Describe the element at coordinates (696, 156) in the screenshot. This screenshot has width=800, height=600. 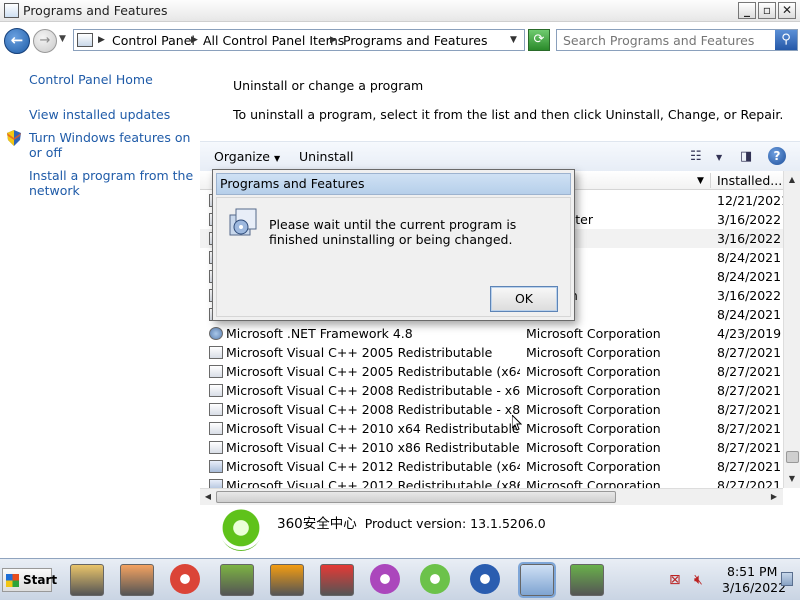
I see `views-icon: ☷` at that location.